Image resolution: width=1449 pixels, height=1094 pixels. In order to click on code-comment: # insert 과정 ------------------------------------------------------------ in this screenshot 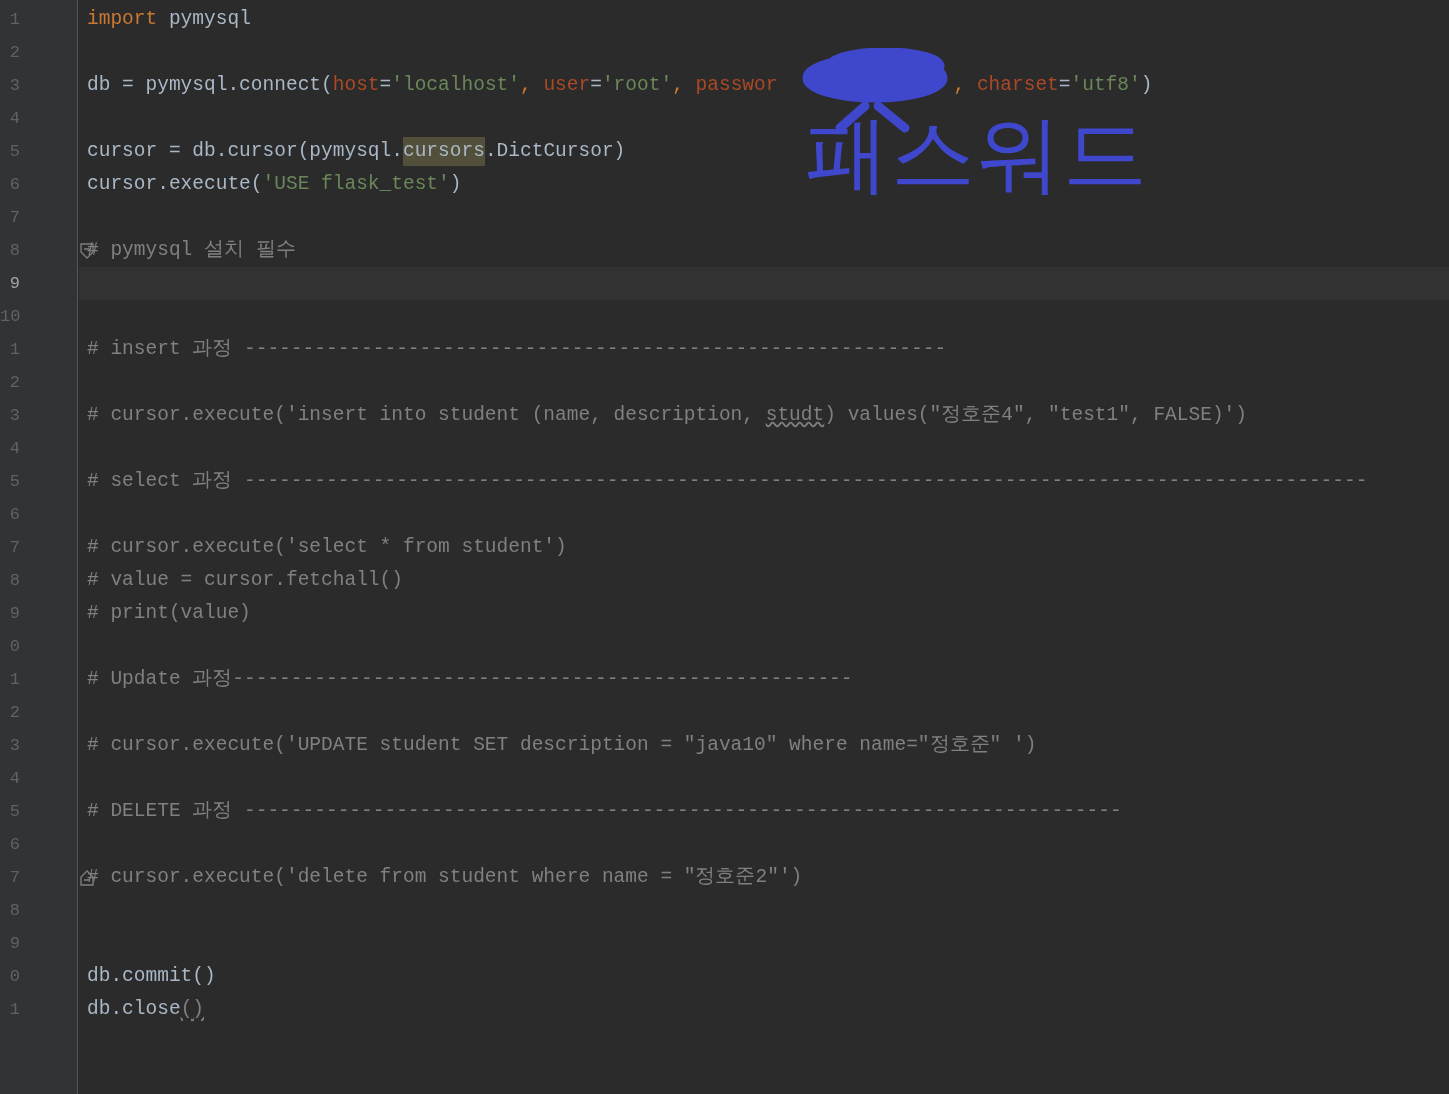, I will do `click(517, 349)`.